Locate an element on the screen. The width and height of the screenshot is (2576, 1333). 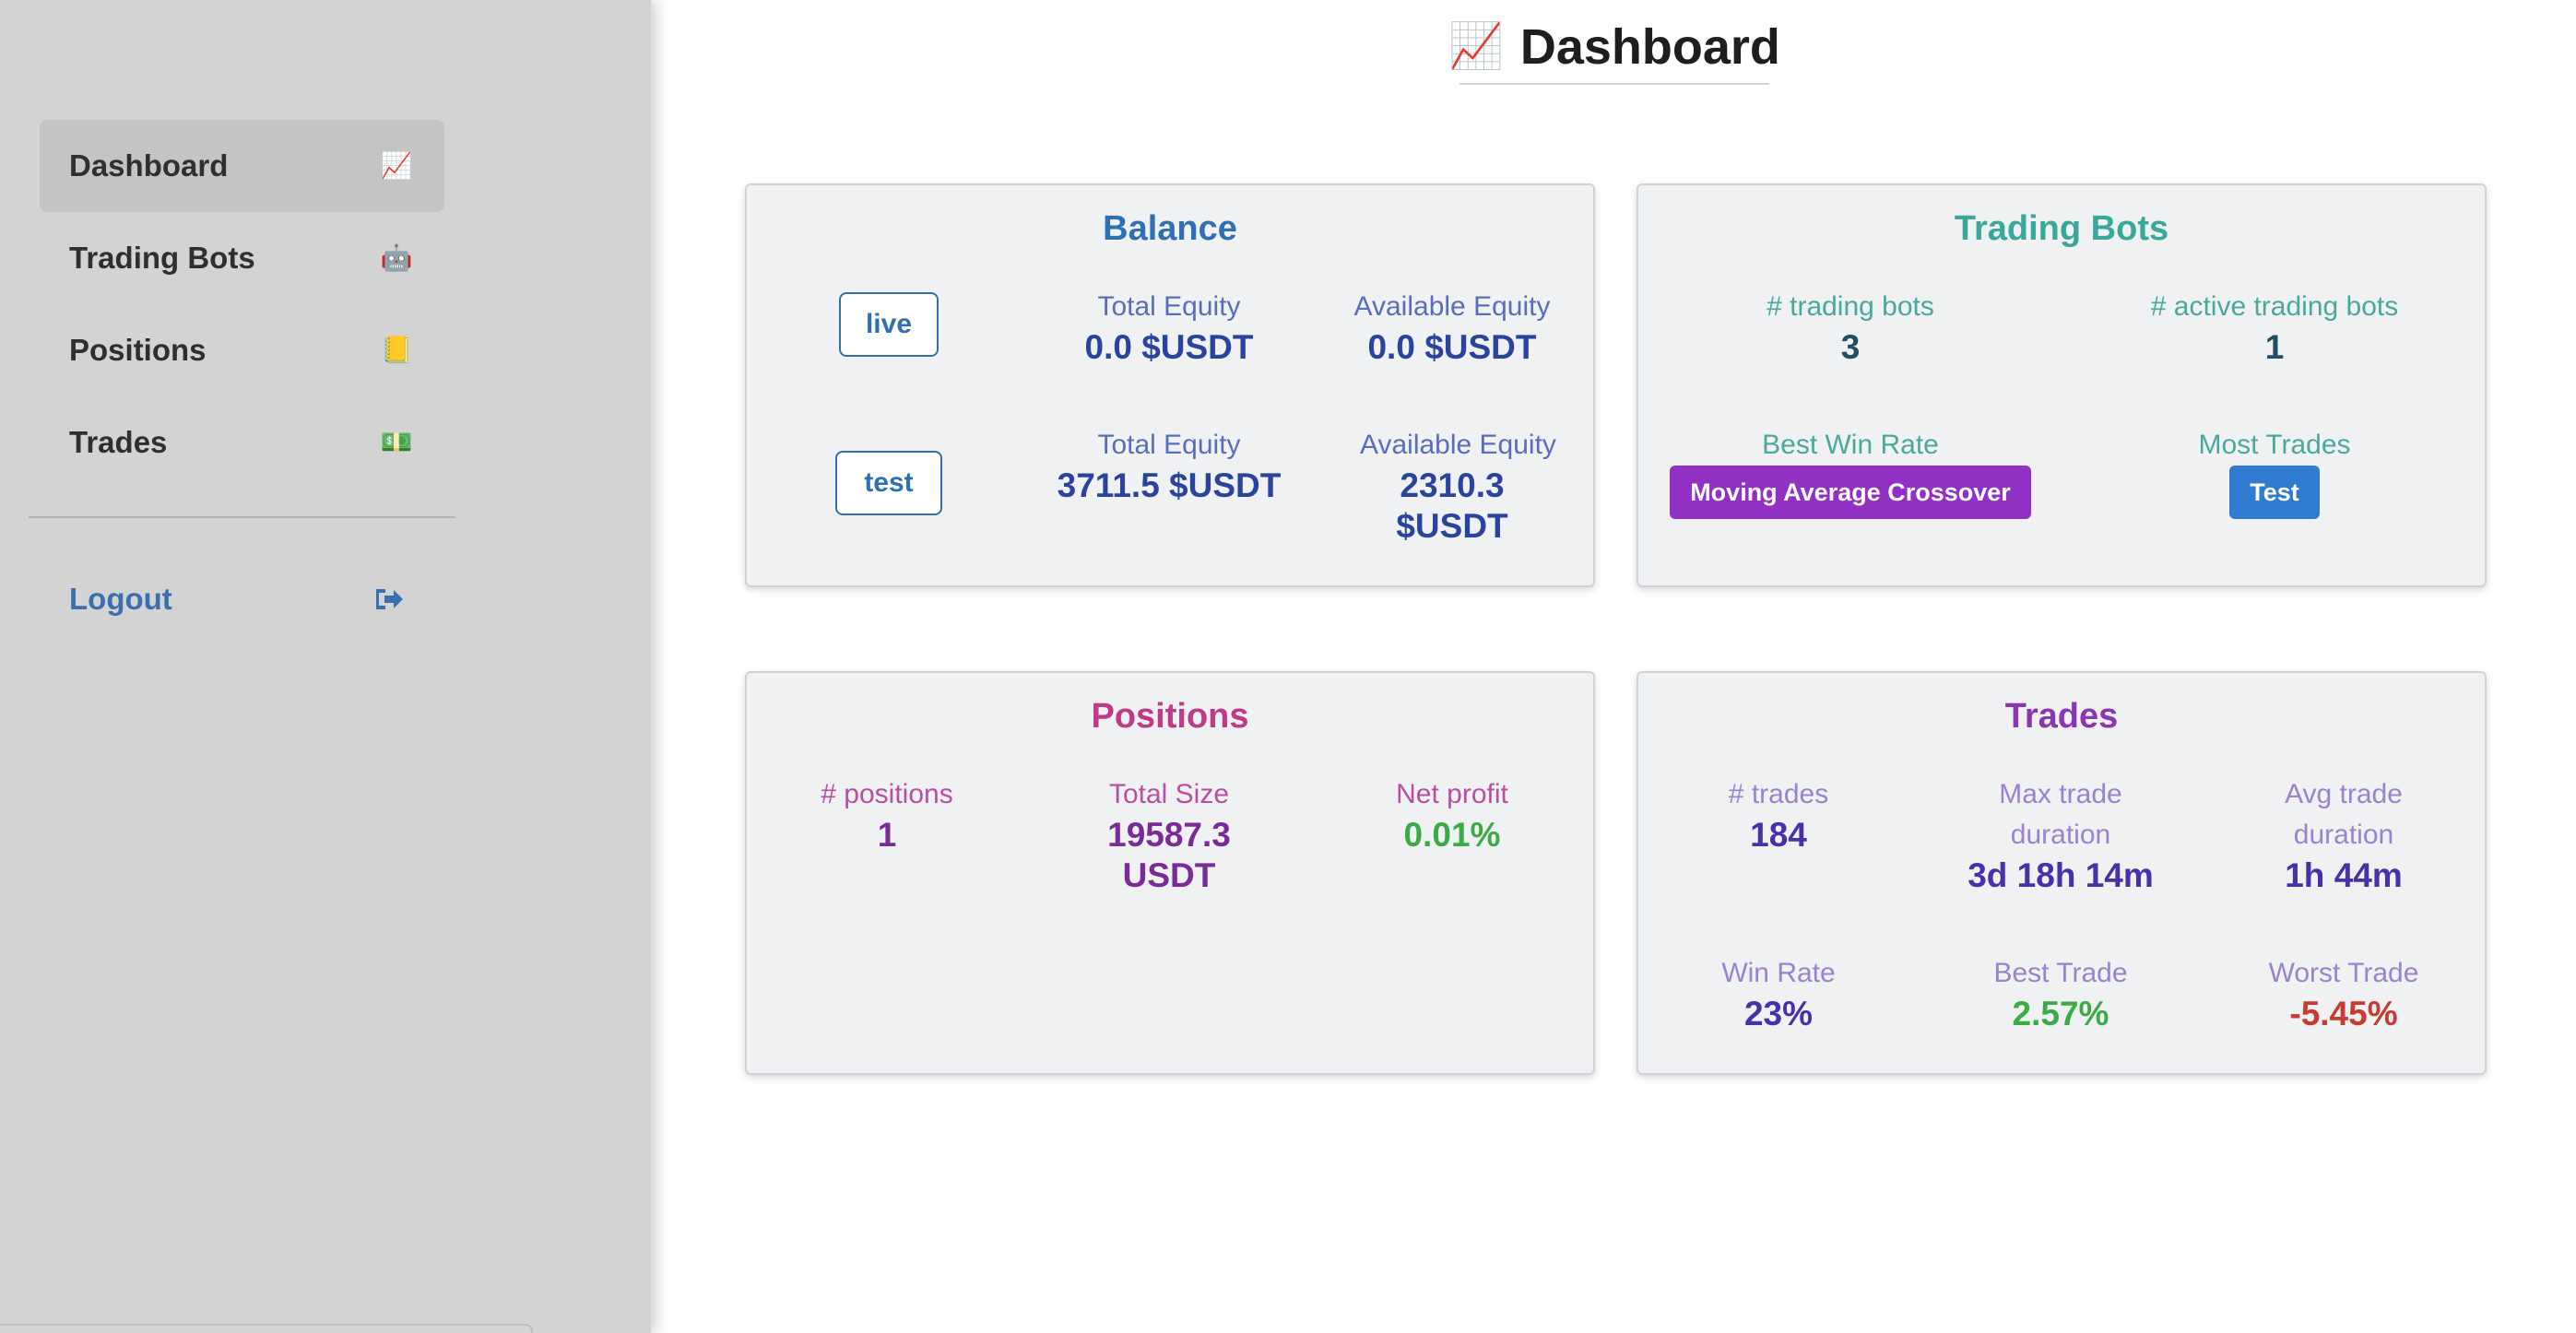
stat-value: 3711.5 $USDT is located at coordinates (1169, 485).